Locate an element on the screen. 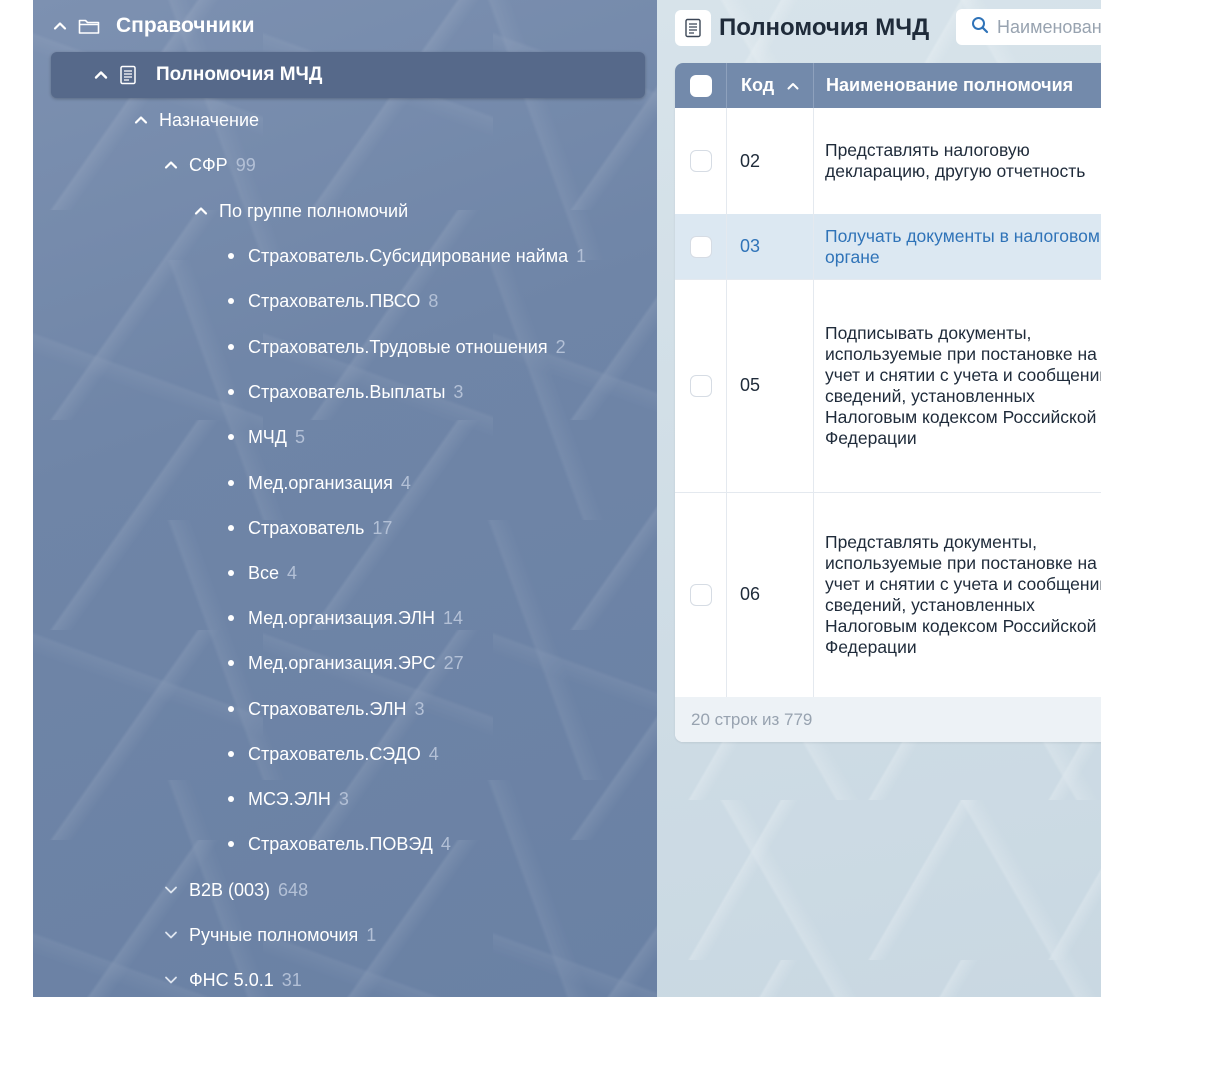  select-all-cell is located at coordinates (700, 85).